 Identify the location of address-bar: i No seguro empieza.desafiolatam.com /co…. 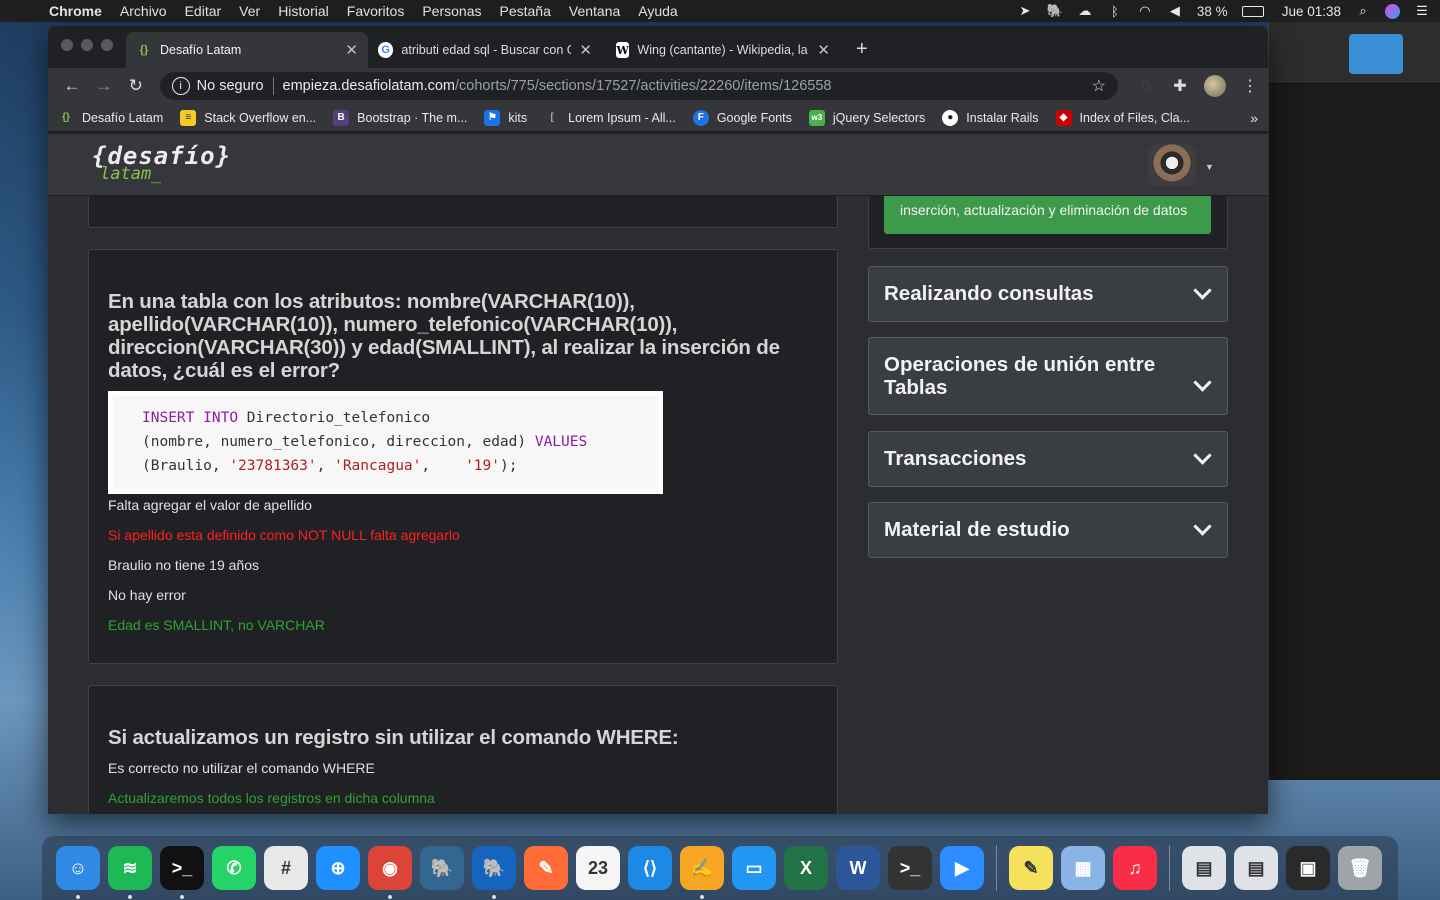
(638, 86).